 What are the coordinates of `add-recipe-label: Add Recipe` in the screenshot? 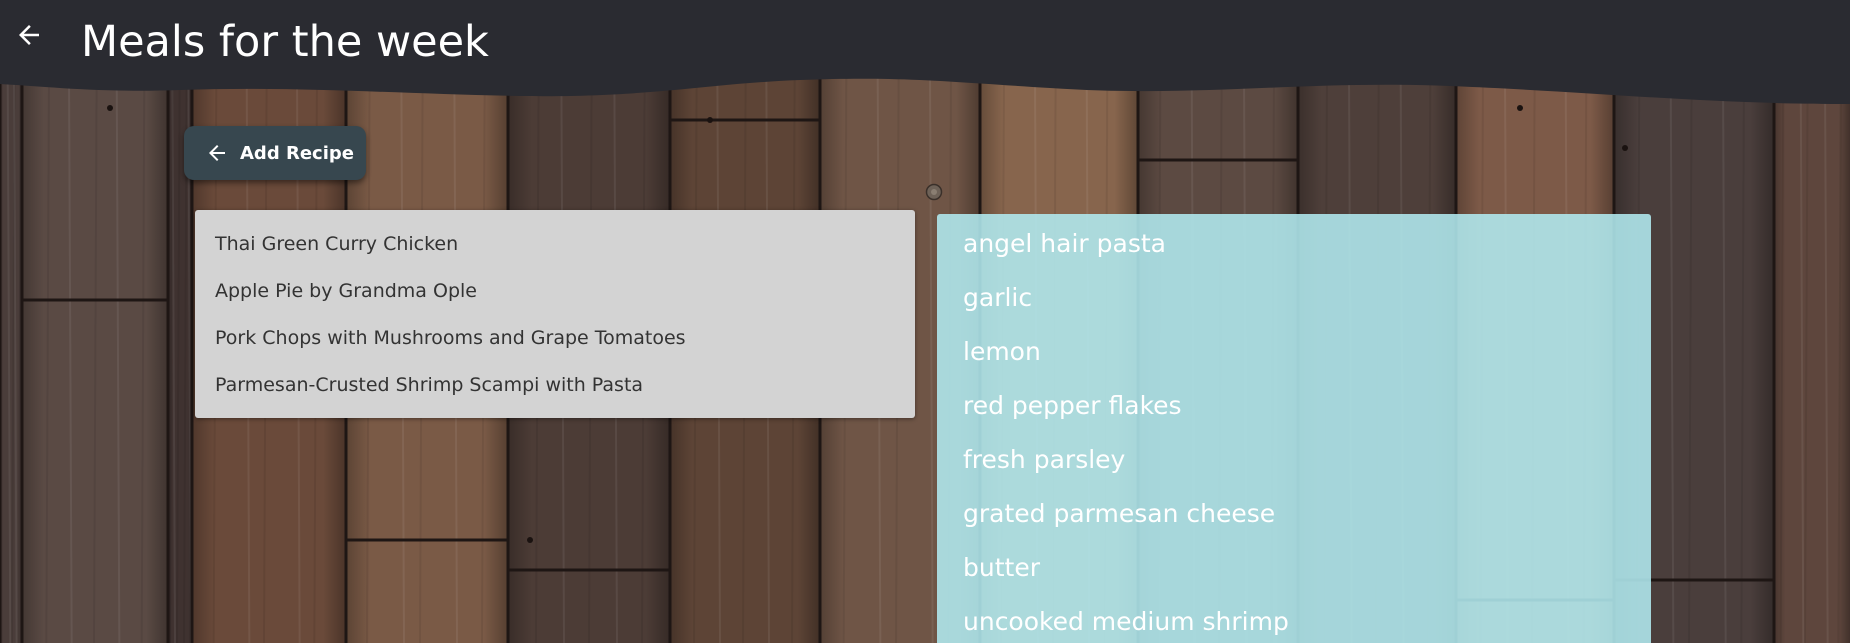 It's located at (297, 153).